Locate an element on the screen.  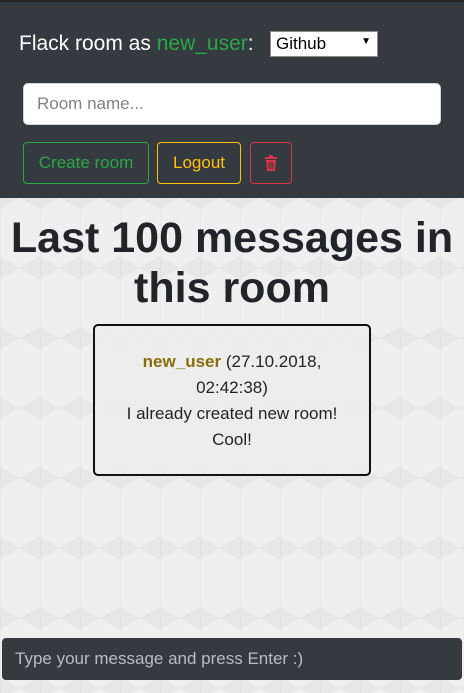
message-author: new_user is located at coordinates (182, 361).